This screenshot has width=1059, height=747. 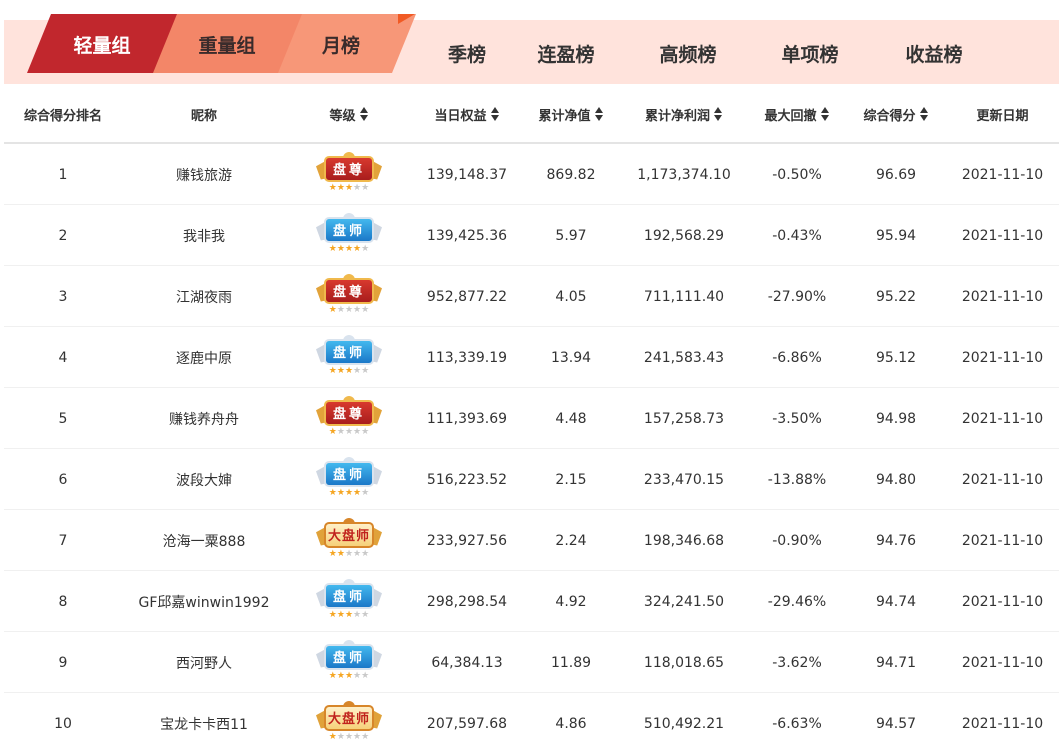 What do you see at coordinates (896, 418) in the screenshot?
I see `cell-composite-score: 94.98` at bounding box center [896, 418].